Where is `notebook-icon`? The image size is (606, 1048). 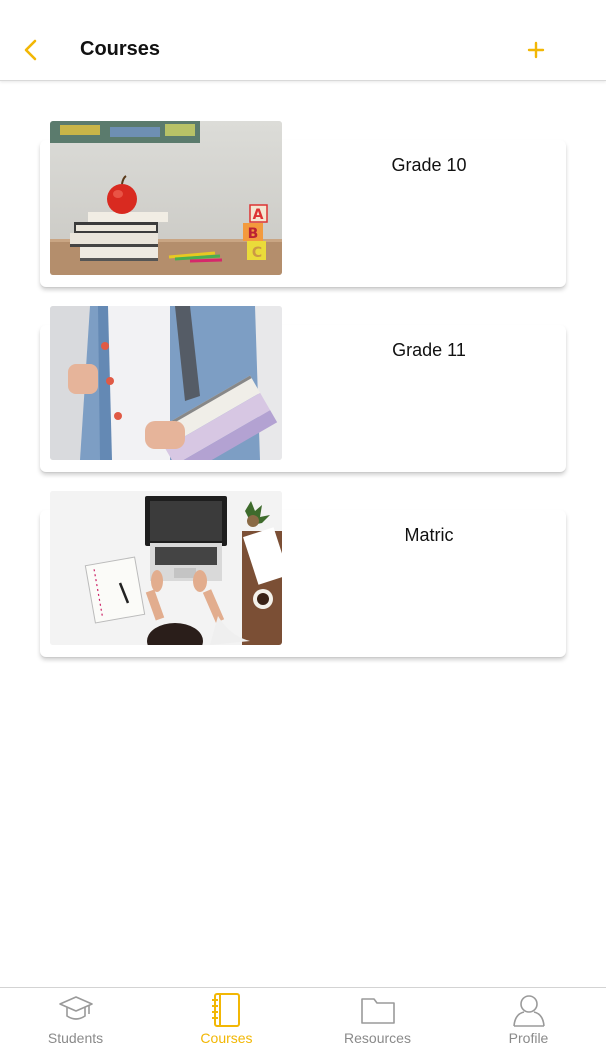 notebook-icon is located at coordinates (227, 1012).